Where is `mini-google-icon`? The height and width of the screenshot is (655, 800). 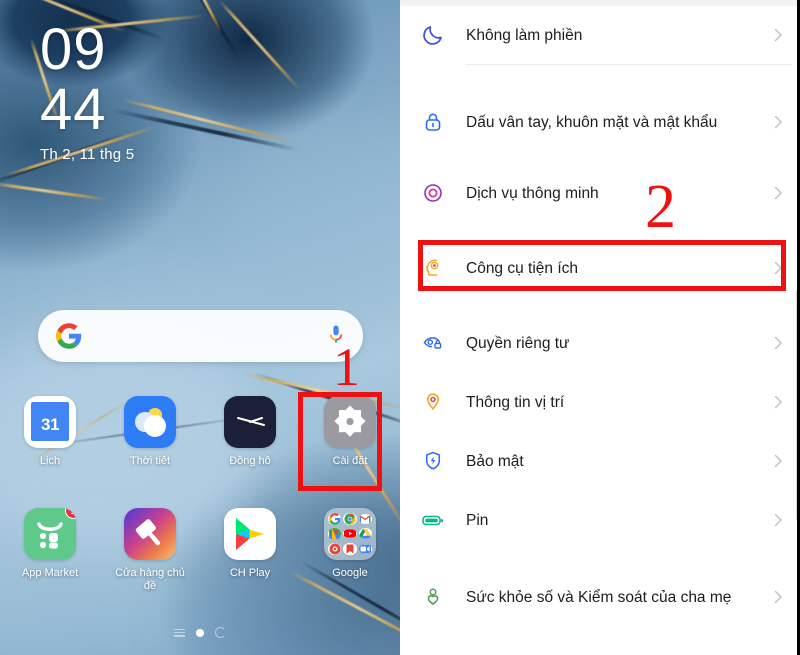 mini-google-icon is located at coordinates (335, 518).